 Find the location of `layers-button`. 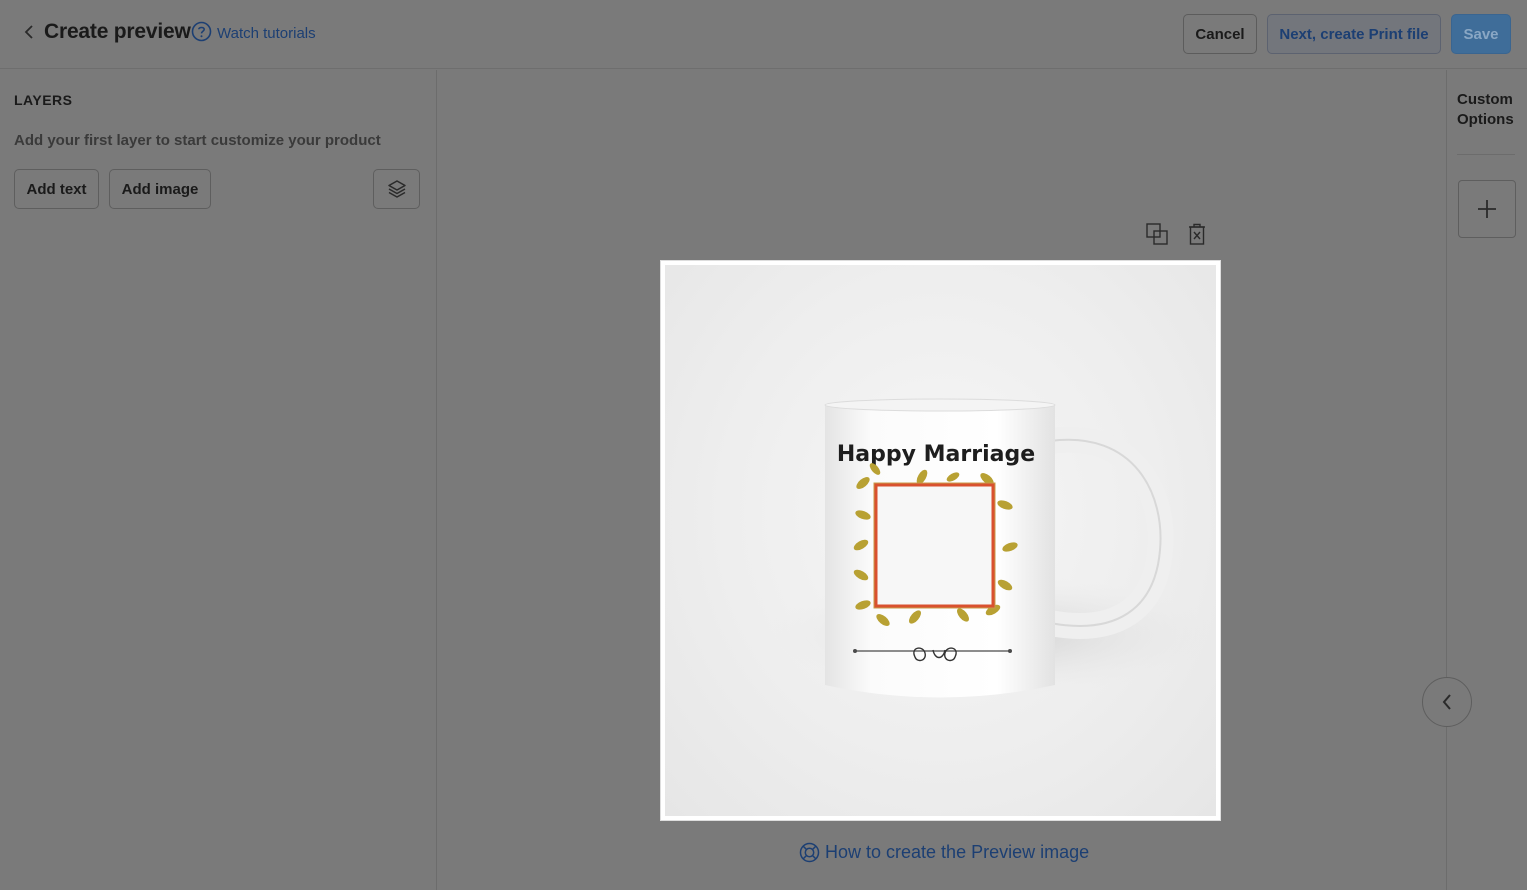

layers-button is located at coordinates (396, 189).